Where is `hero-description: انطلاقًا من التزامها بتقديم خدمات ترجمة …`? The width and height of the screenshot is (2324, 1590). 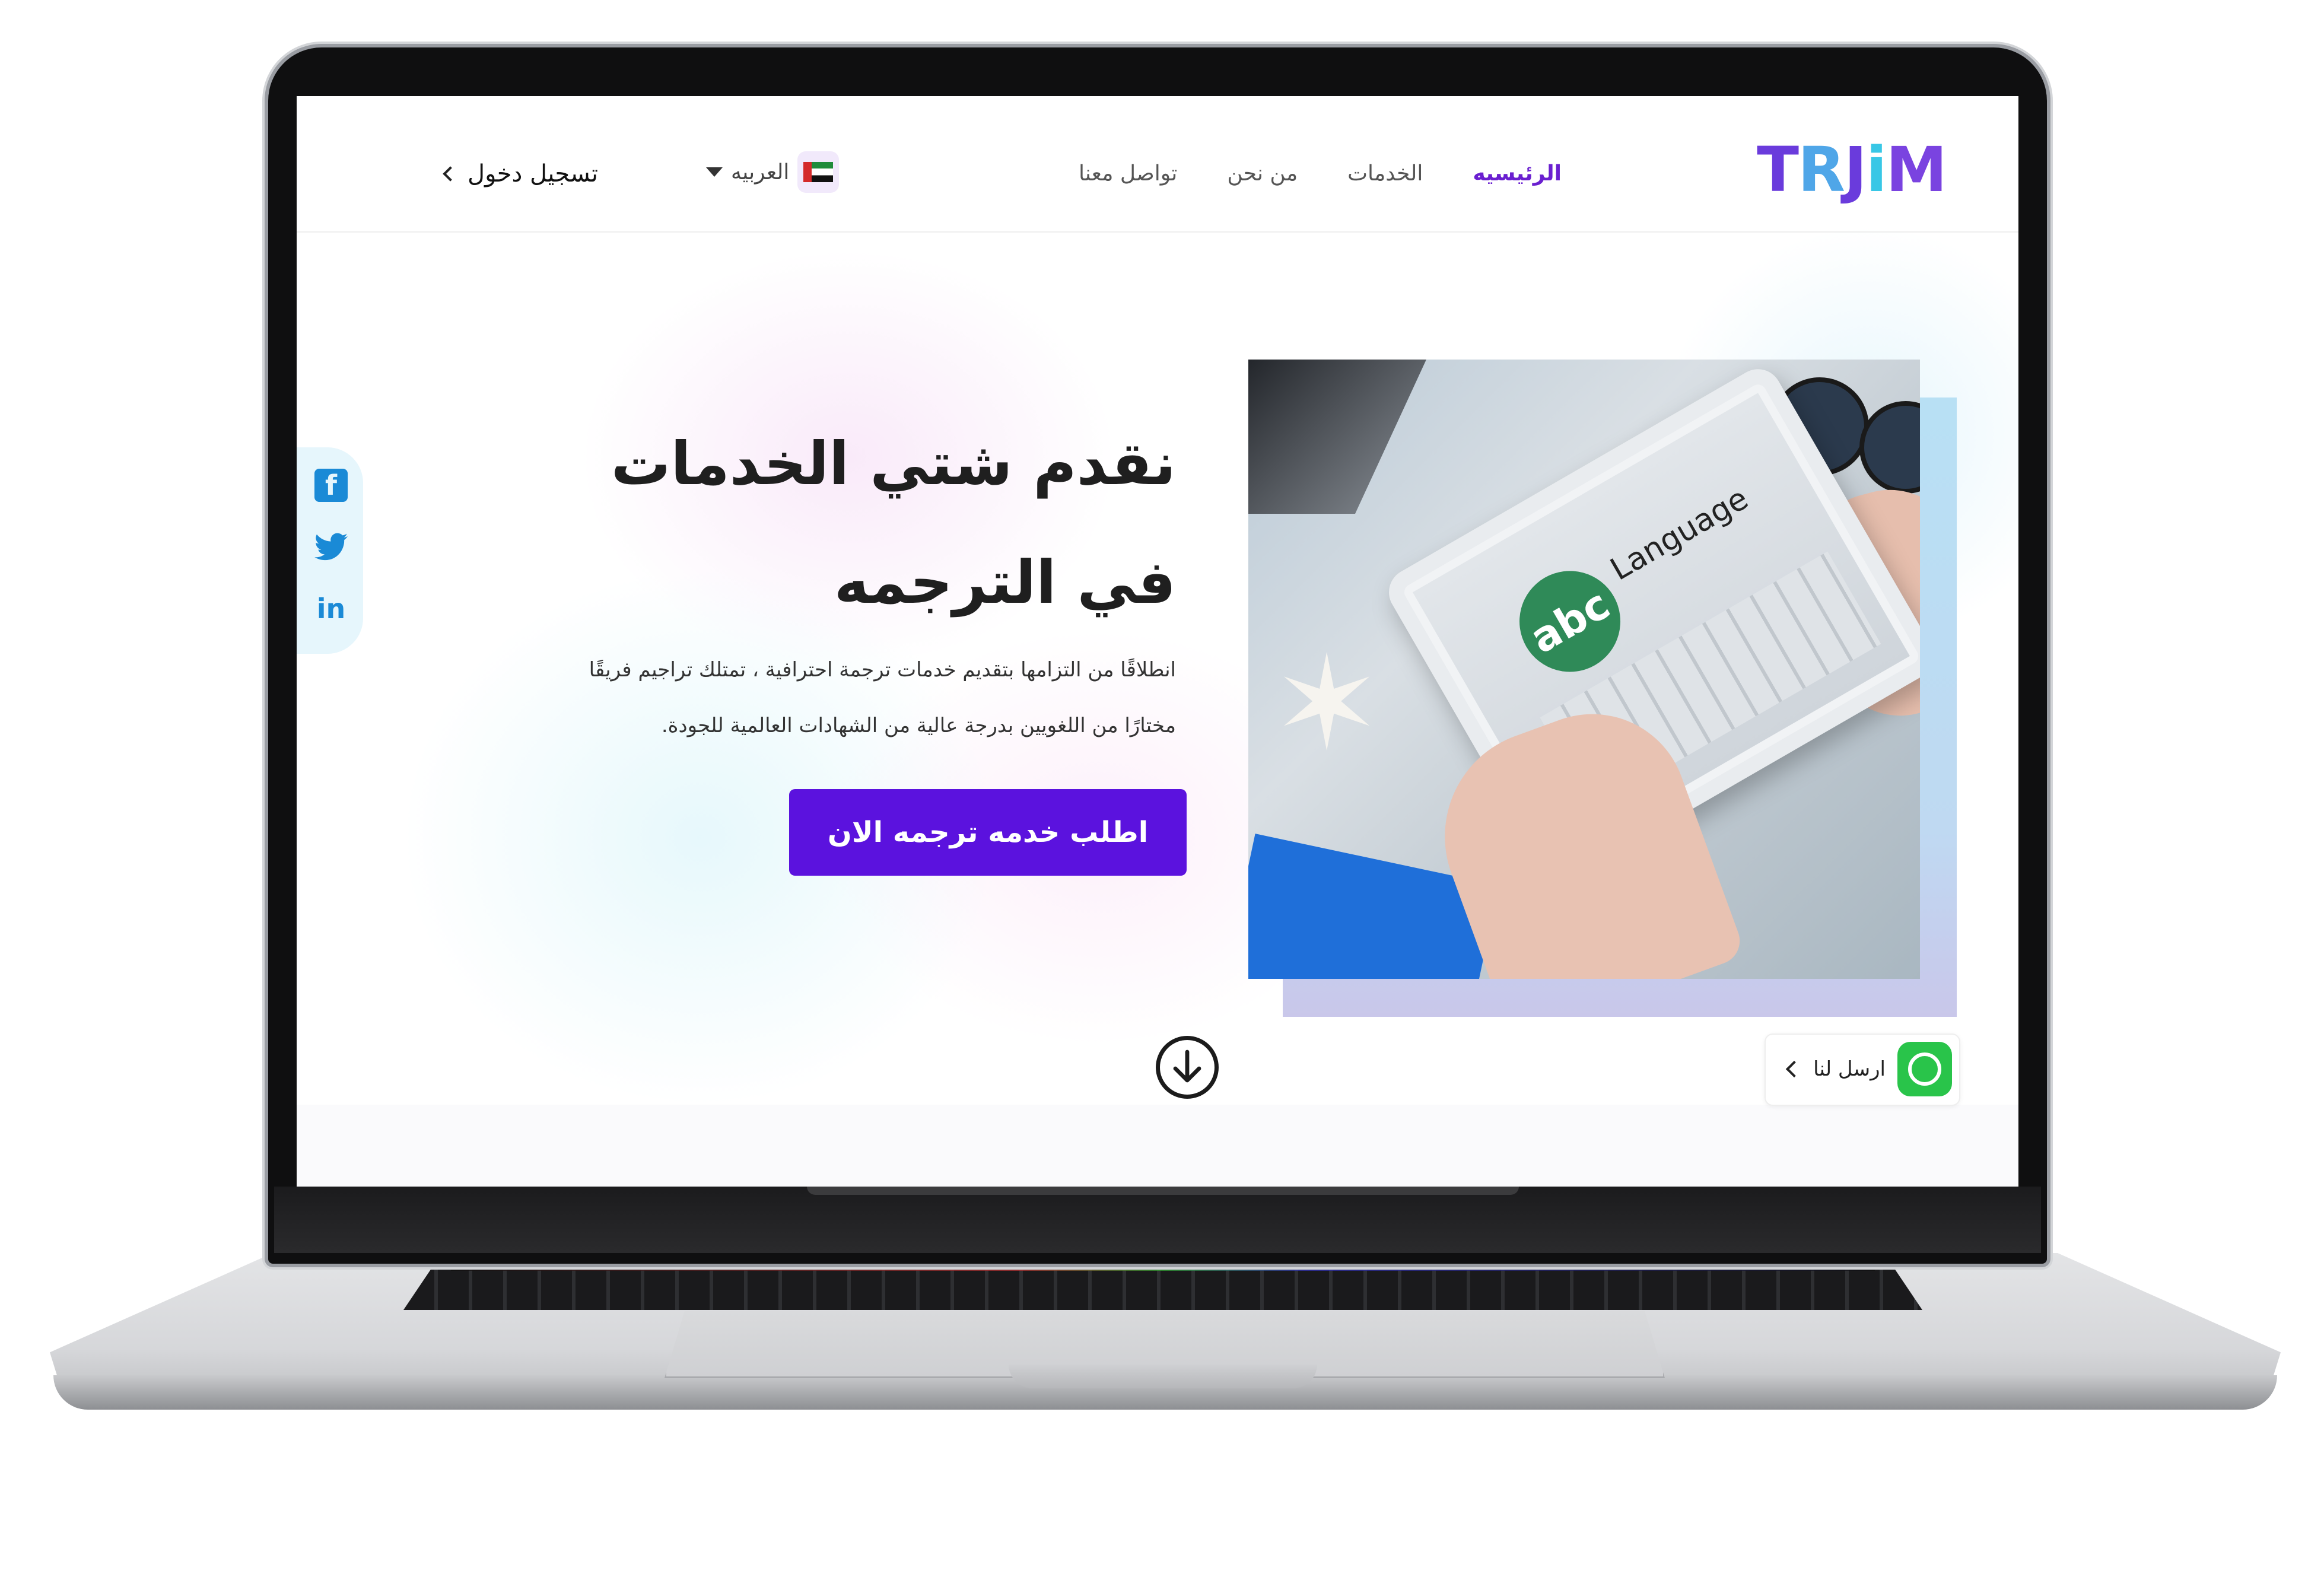 hero-description: انطلاقًا من التزامها بتقديم خدمات ترجمة … is located at coordinates (820, 697).